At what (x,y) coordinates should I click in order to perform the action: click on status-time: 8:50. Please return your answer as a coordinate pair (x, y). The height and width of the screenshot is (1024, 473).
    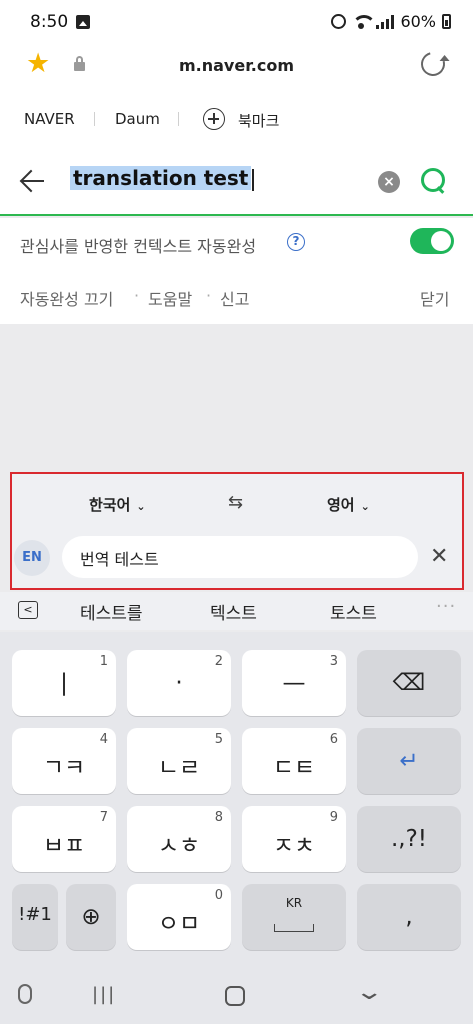
    Looking at the image, I should click on (49, 22).